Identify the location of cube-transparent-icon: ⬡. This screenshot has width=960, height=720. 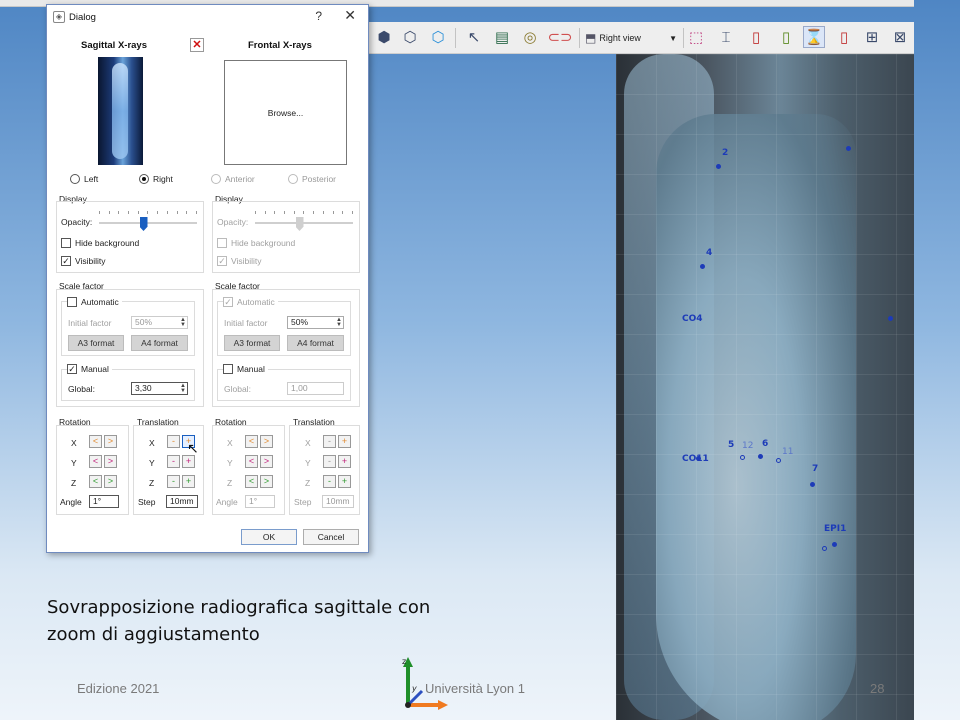
(438, 37).